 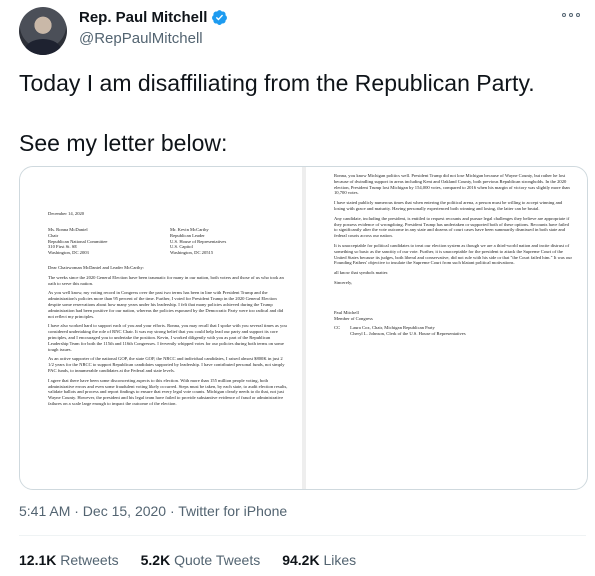 I want to click on quote-tweets-stat: 5.2K Quote Tweets, so click(x=201, y=560).